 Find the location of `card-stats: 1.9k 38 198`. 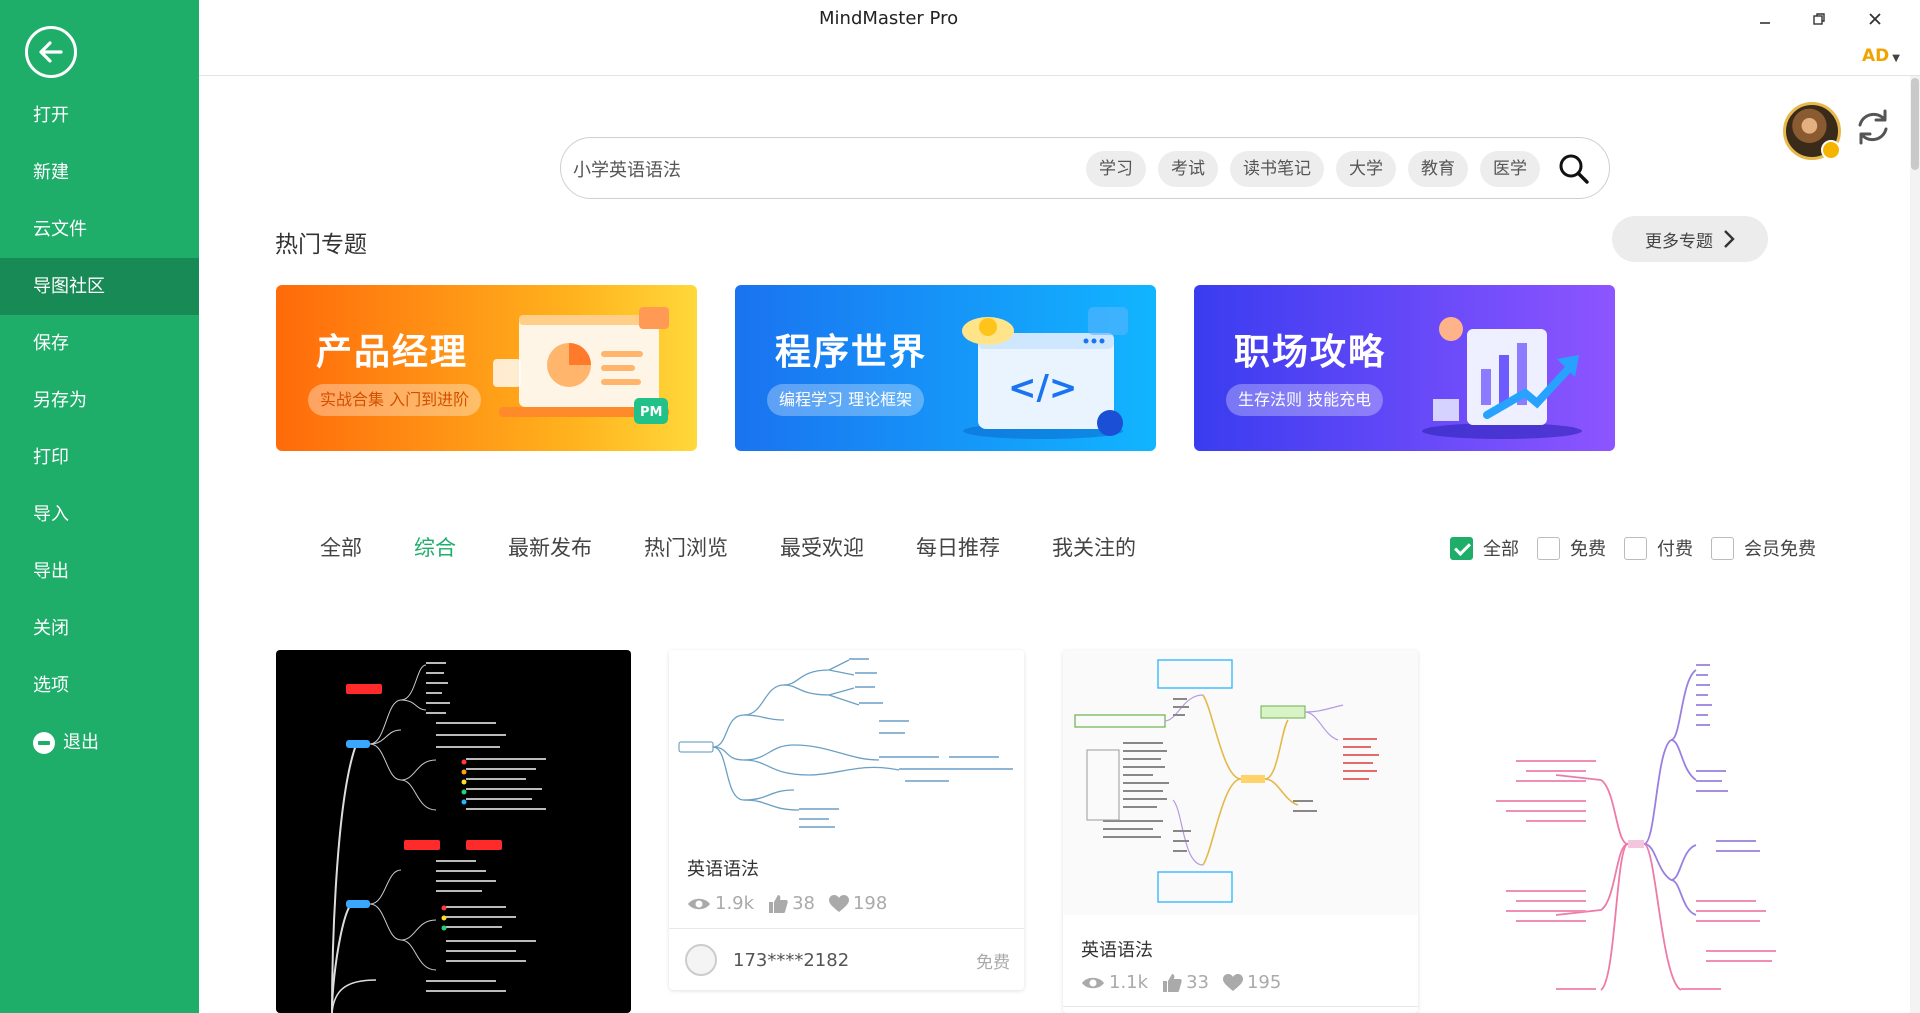

card-stats: 1.9k 38 198 is located at coordinates (787, 903).